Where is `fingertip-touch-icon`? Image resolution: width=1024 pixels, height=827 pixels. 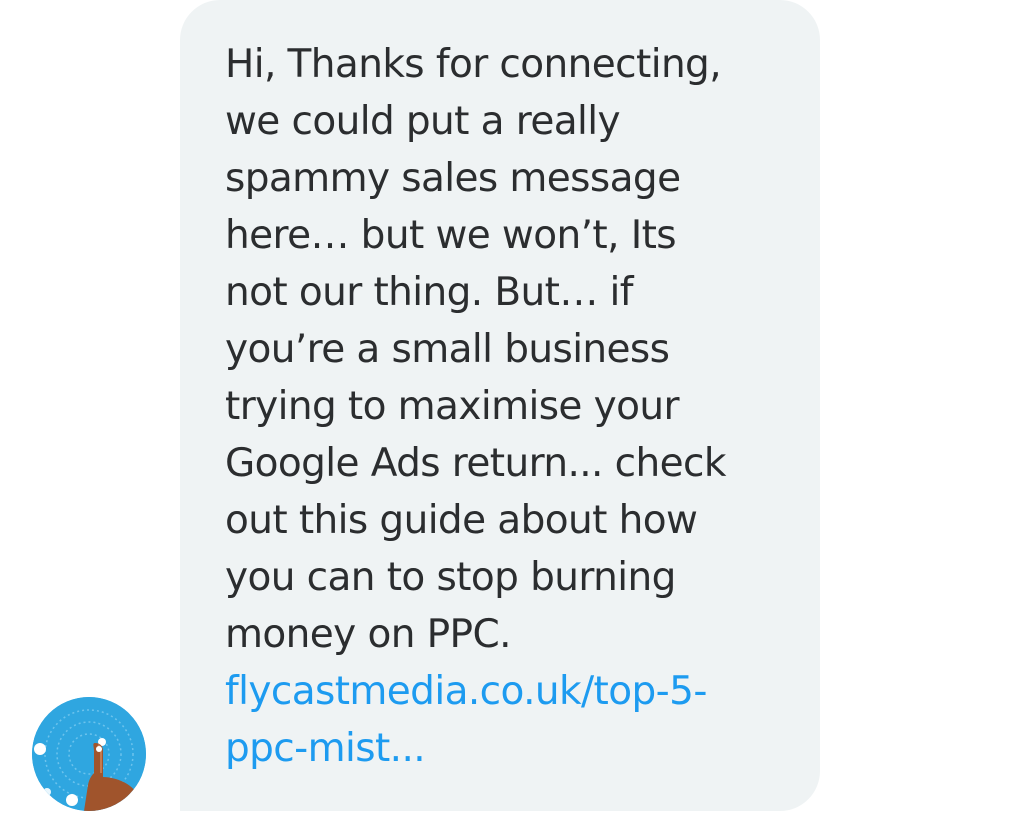
fingertip-touch-icon is located at coordinates (89, 754).